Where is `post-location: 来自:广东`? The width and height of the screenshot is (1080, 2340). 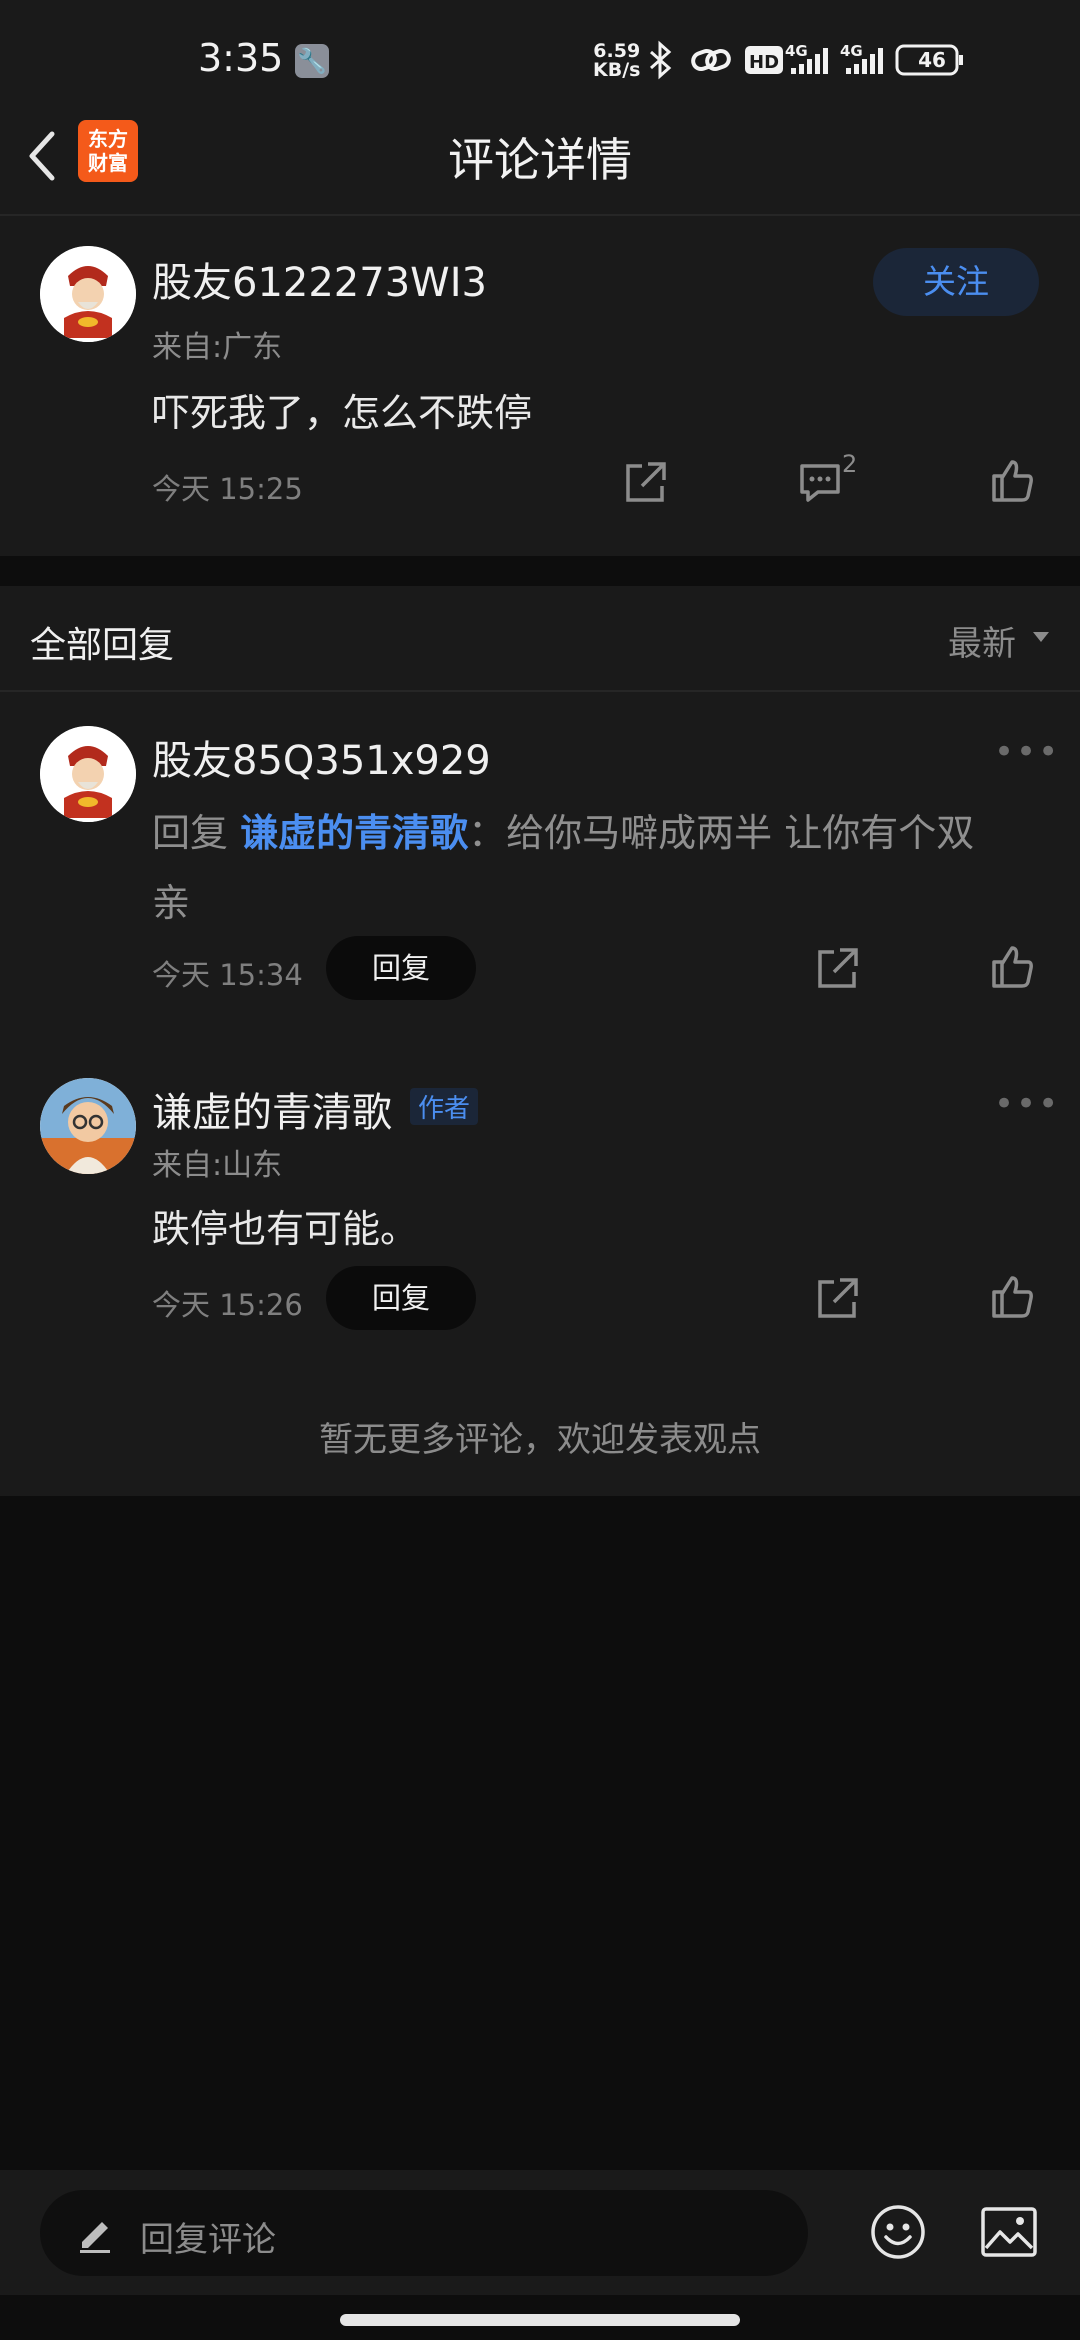 post-location: 来自:广东 is located at coordinates (217, 347).